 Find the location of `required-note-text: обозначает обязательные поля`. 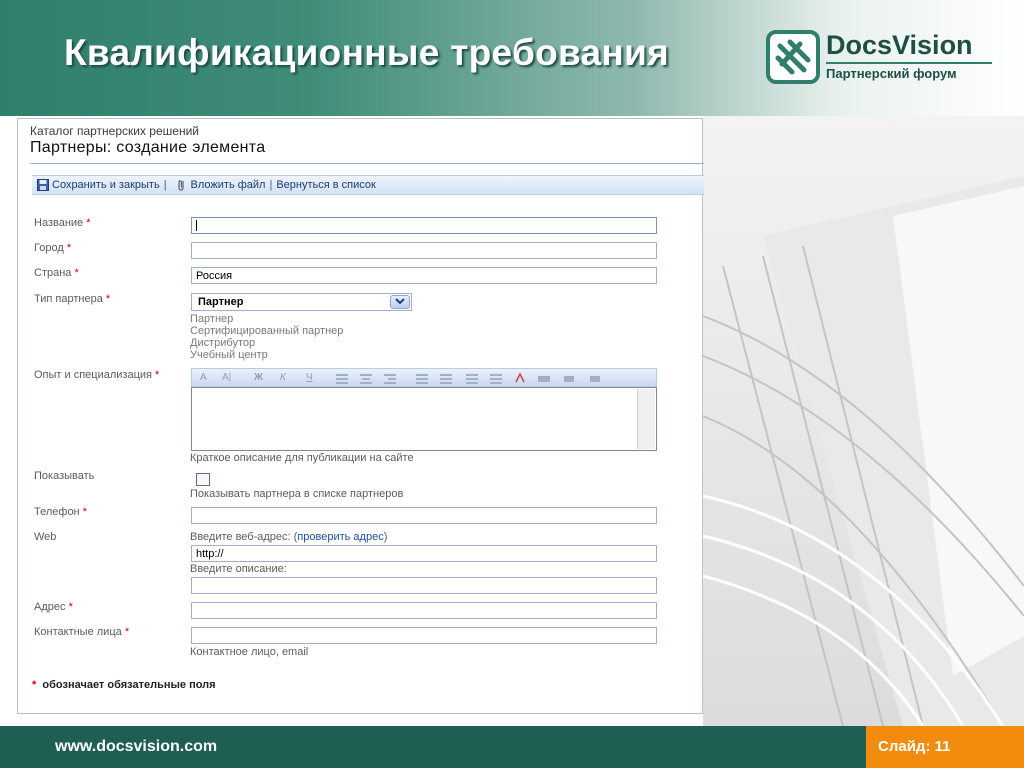

required-note-text: обозначает обязательные поля is located at coordinates (129, 685).